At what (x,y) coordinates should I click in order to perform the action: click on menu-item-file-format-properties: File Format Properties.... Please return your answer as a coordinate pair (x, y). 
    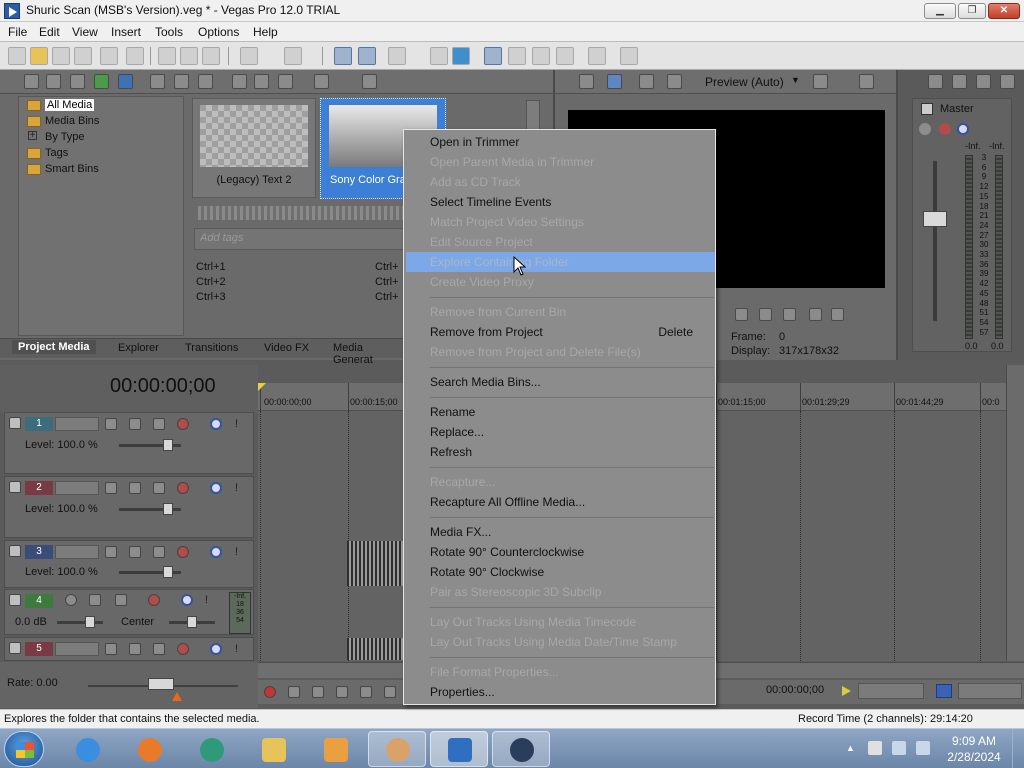
    Looking at the image, I should click on (560, 672).